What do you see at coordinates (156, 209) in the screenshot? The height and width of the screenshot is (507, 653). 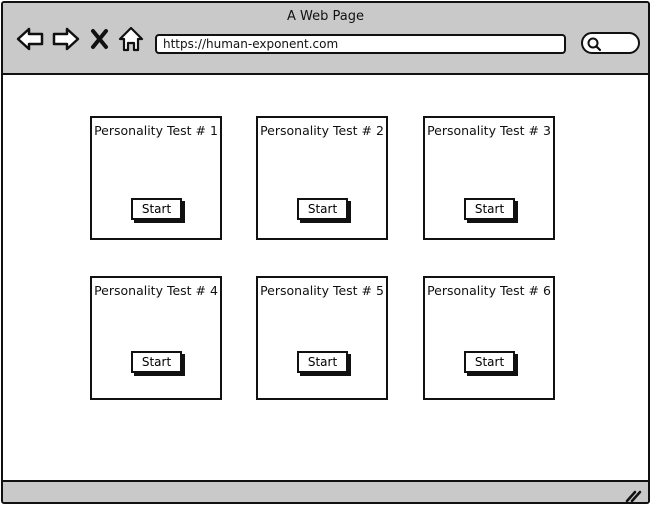 I see `start-button-1: Start` at bounding box center [156, 209].